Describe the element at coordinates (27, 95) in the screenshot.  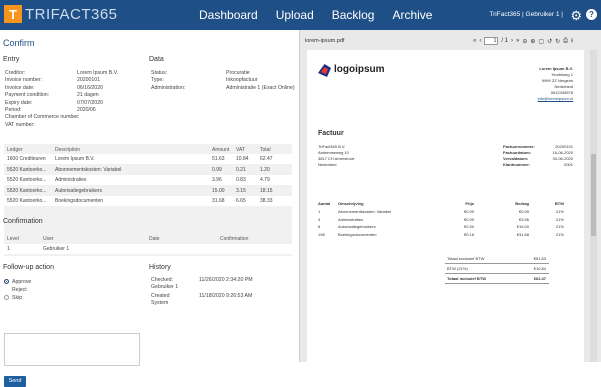
I see `field-label: Payment condition:` at that location.